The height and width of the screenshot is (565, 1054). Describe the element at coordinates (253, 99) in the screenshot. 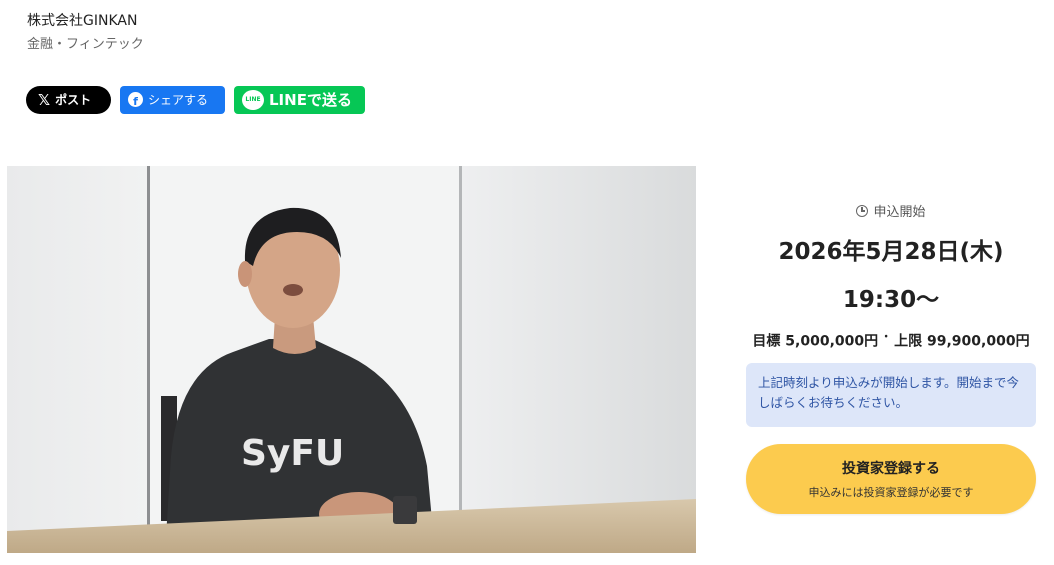

I see `line-logo-icon: LINE` at that location.